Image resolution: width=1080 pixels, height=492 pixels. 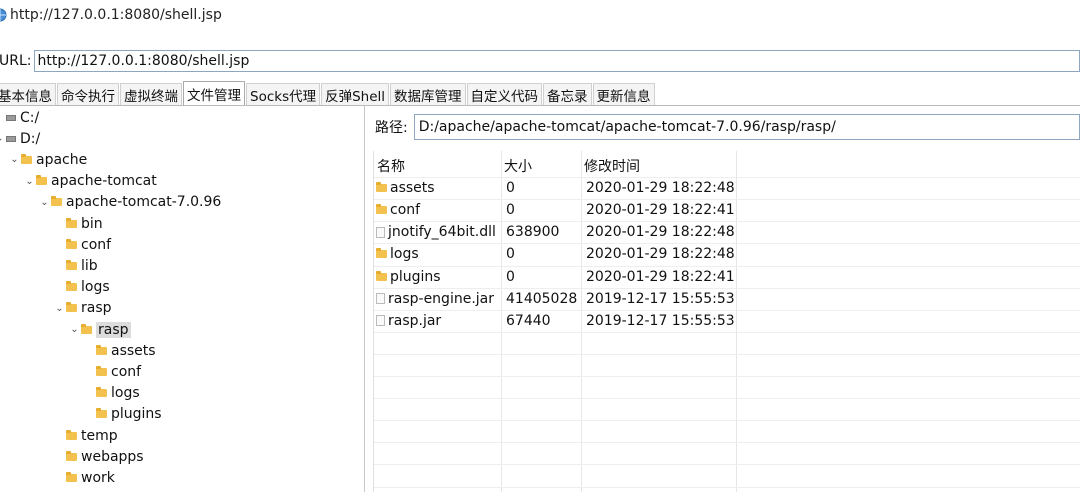 What do you see at coordinates (505, 94) in the screenshot?
I see `tab-custom-code: 自定义代码` at bounding box center [505, 94].